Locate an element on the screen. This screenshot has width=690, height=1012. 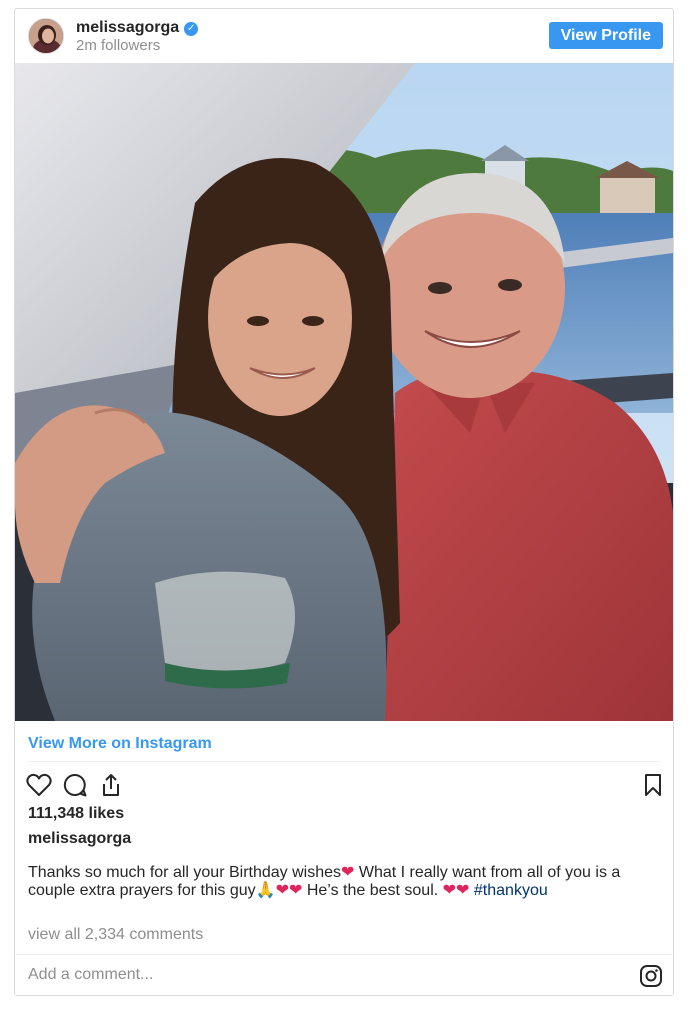
verified-badge-icon: ✓ is located at coordinates (191, 29).